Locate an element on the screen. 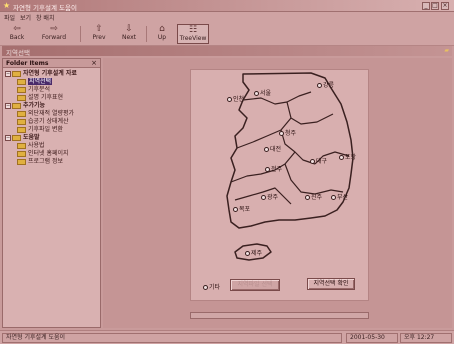 The height and width of the screenshot is (344, 454). status-date: 2001-05-30 is located at coordinates (372, 338).